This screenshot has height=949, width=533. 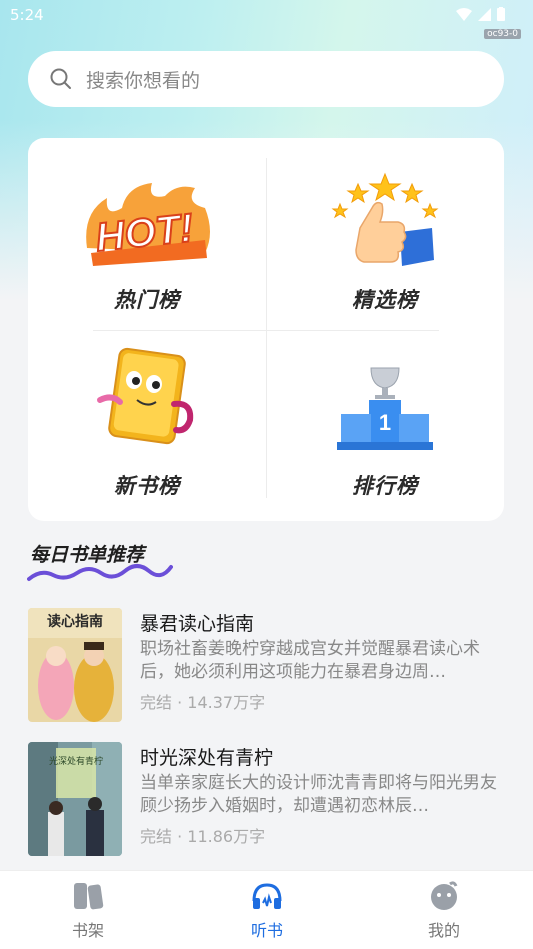 I want to click on ranking-chart: 1 排行榜, so click(x=385, y=425).